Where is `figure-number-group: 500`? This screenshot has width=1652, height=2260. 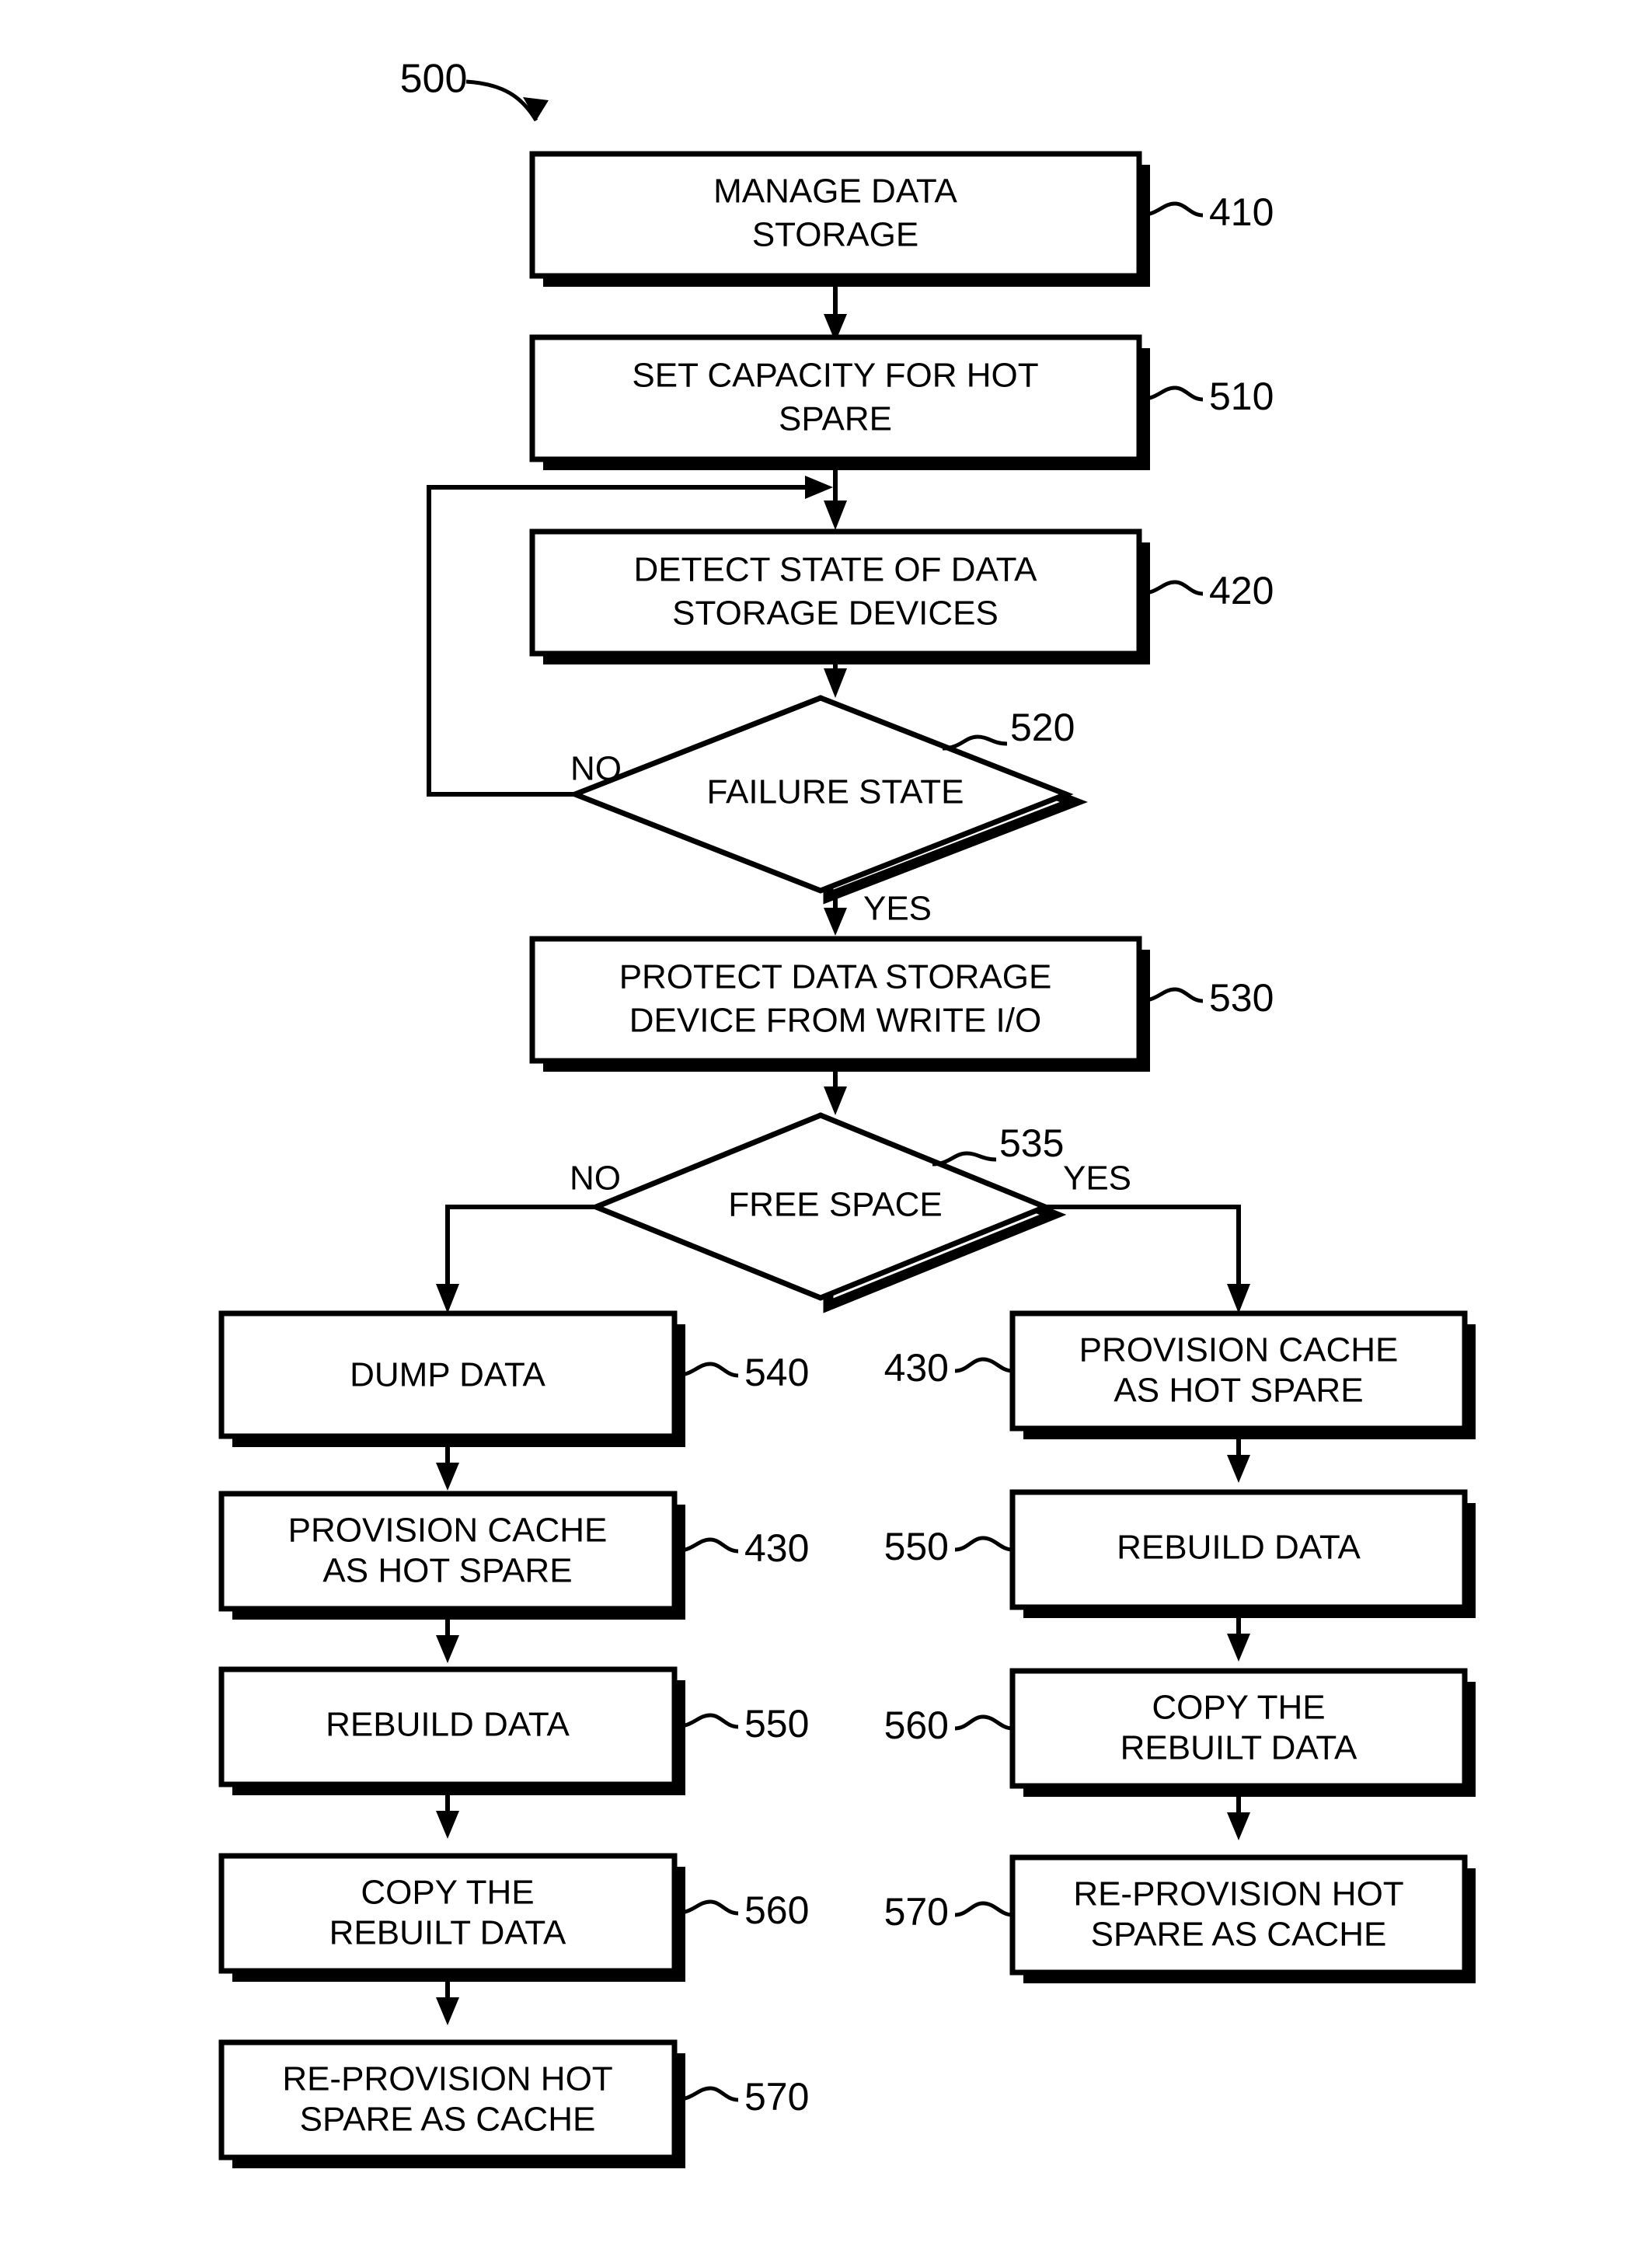
figure-number-group: 500 is located at coordinates (474, 89).